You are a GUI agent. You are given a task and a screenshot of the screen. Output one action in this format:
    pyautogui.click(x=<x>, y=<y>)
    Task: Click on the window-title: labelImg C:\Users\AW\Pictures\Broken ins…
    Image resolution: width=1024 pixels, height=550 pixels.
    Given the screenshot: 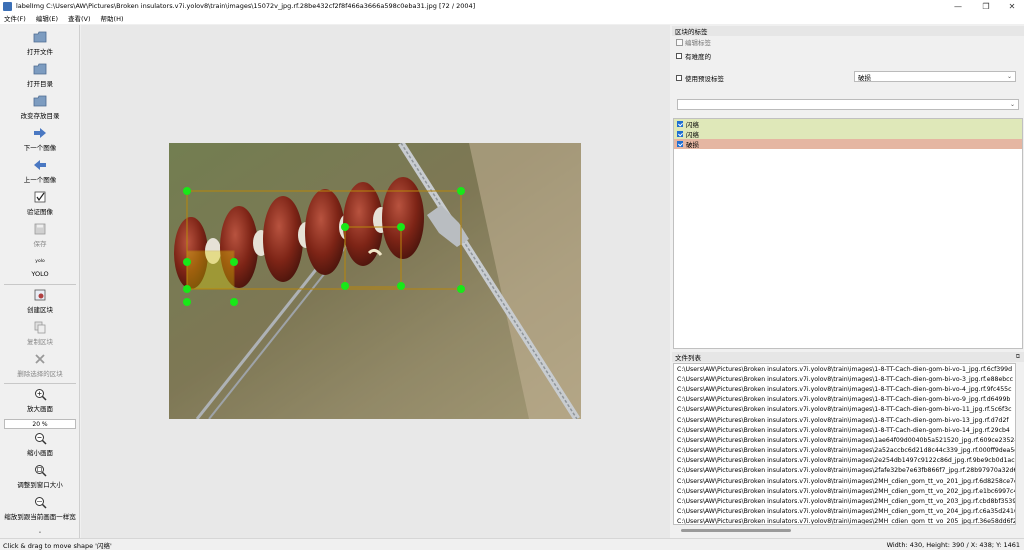 What is the action you would take?
    pyautogui.click(x=246, y=6)
    